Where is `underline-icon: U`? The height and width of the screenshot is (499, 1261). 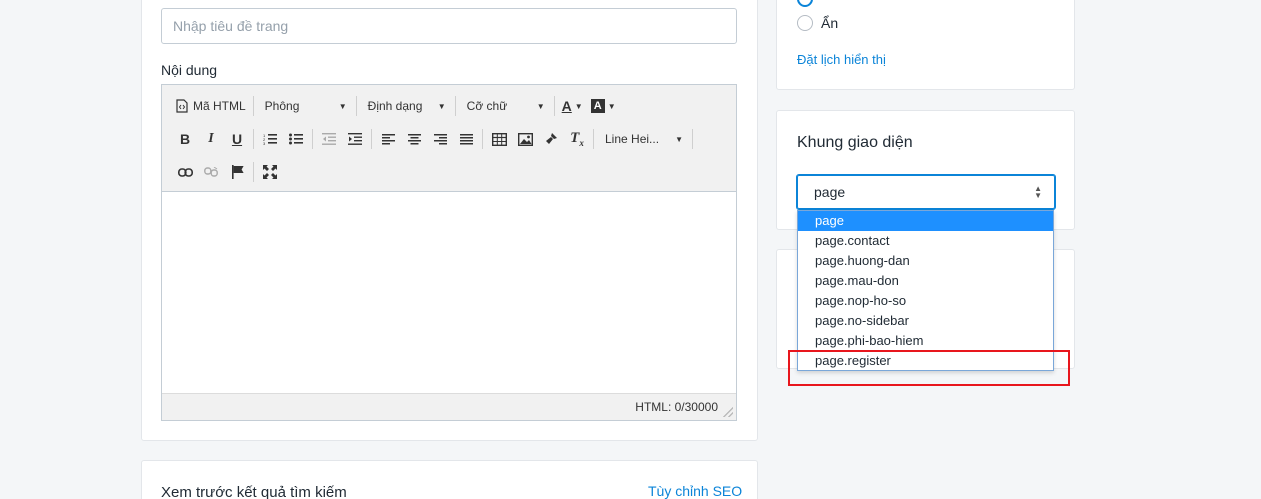
underline-icon: U is located at coordinates (237, 139).